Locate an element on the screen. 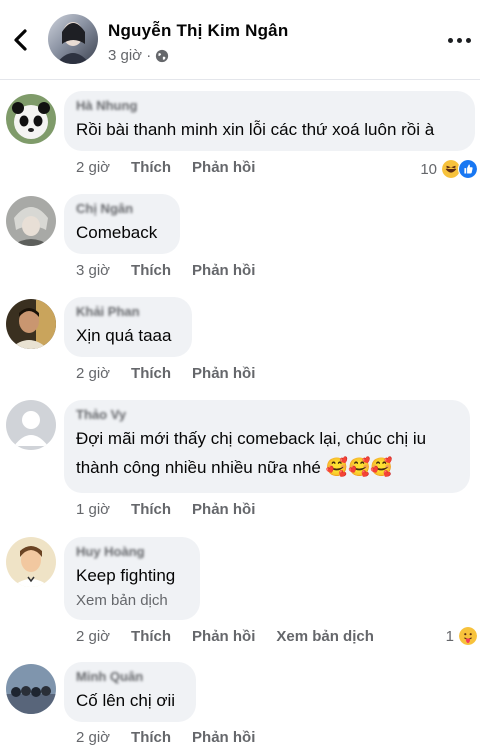  comment-text: thành công nhiều nhiều nữa nhé is located at coordinates (198, 467).